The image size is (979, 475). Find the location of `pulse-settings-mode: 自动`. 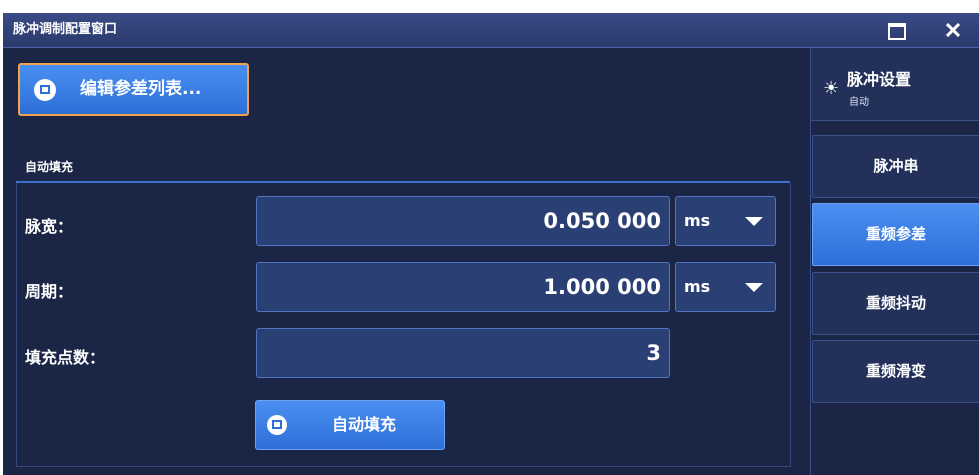

pulse-settings-mode: 自动 is located at coordinates (859, 102).